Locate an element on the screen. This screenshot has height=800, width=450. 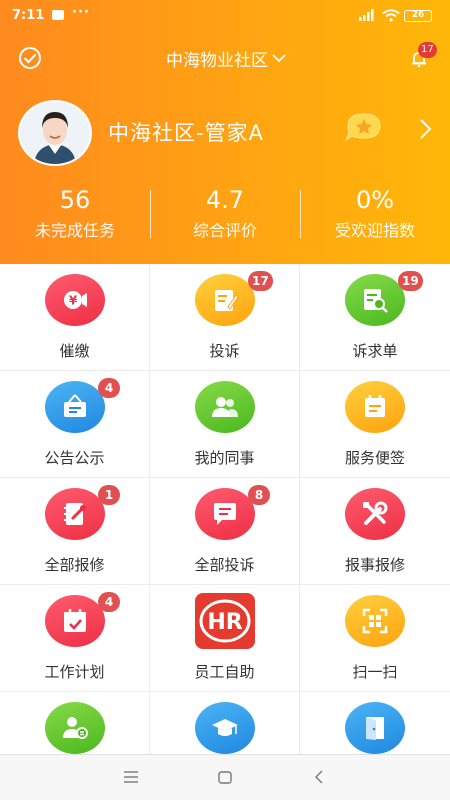
grid-item-request-form: 19 诉求单 is located at coordinates (375, 317).